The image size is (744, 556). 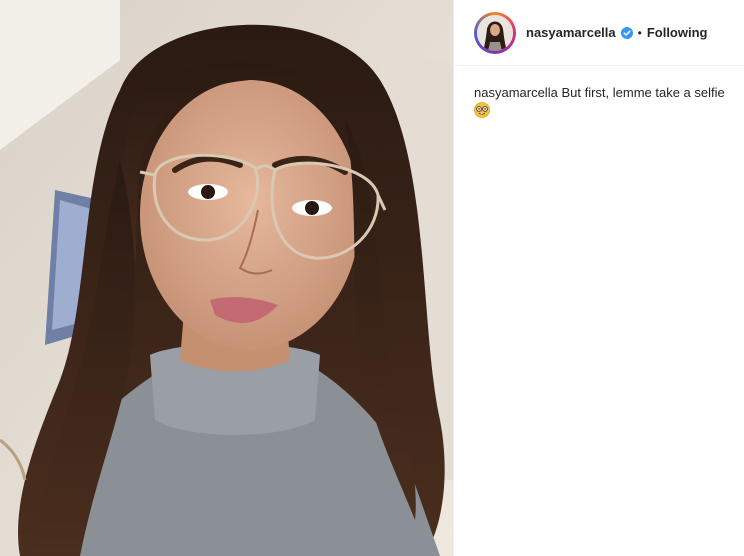 I want to click on caption-text: But first, lemme take a selfie, so click(x=643, y=92).